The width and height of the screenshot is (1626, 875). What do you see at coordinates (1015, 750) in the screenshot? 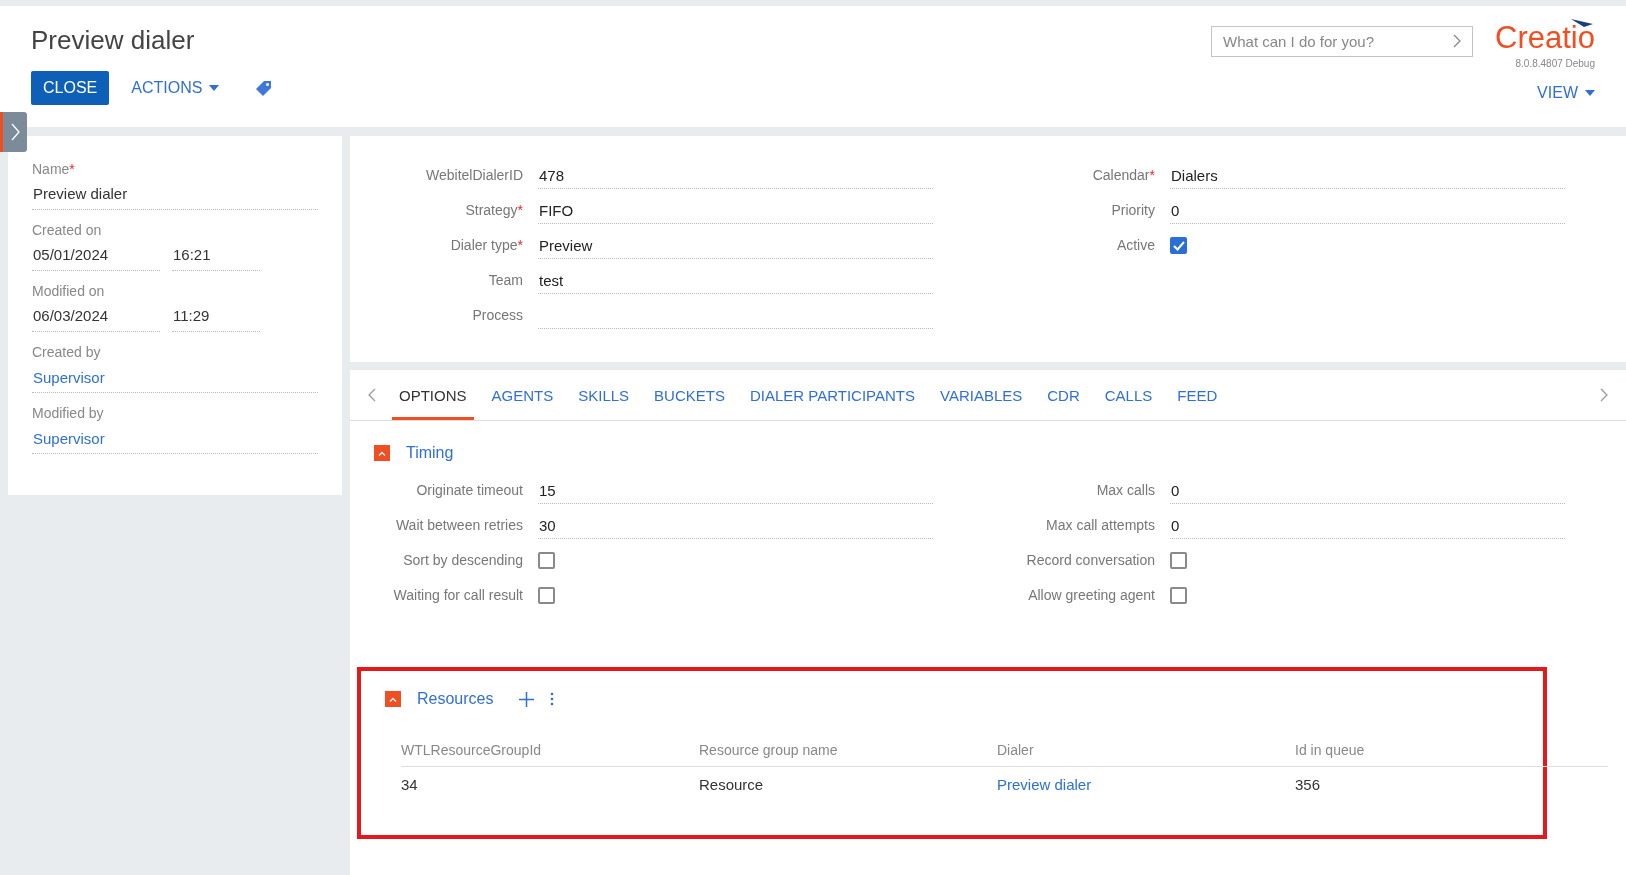
I see `column-header: Dialer` at bounding box center [1015, 750].